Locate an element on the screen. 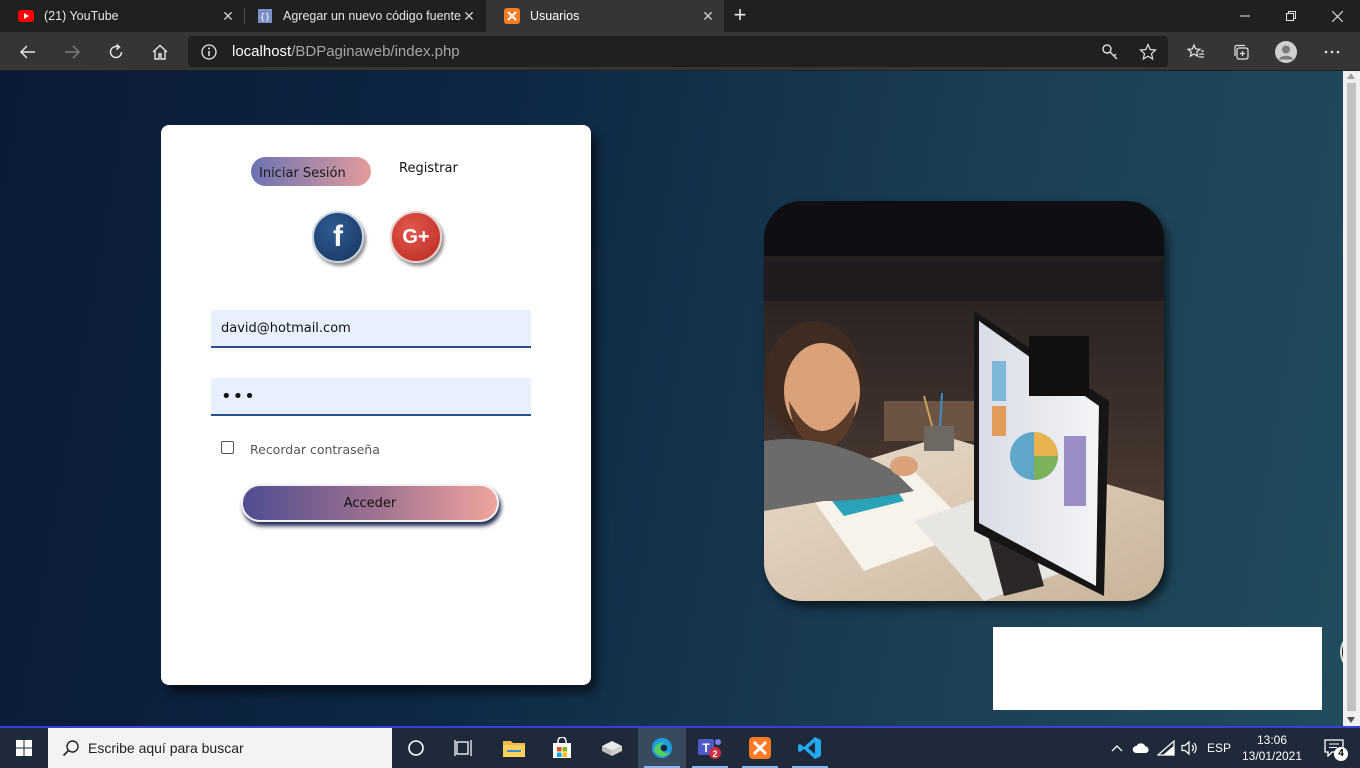 This screenshot has width=1360, height=768. volume-button is located at coordinates (1190, 748).